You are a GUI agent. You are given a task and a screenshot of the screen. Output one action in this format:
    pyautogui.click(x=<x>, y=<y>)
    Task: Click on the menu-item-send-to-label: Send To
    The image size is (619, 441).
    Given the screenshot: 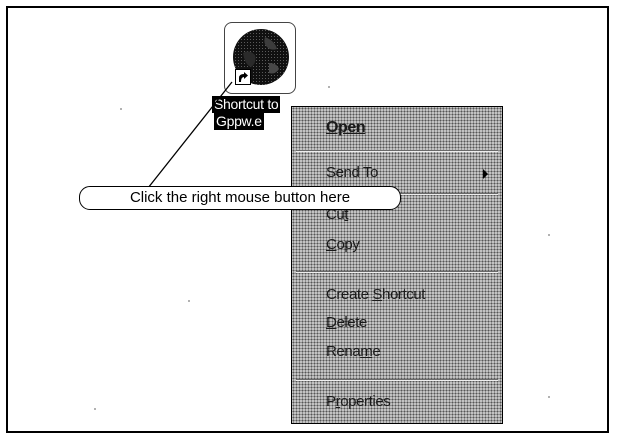 What is the action you would take?
    pyautogui.click(x=352, y=172)
    